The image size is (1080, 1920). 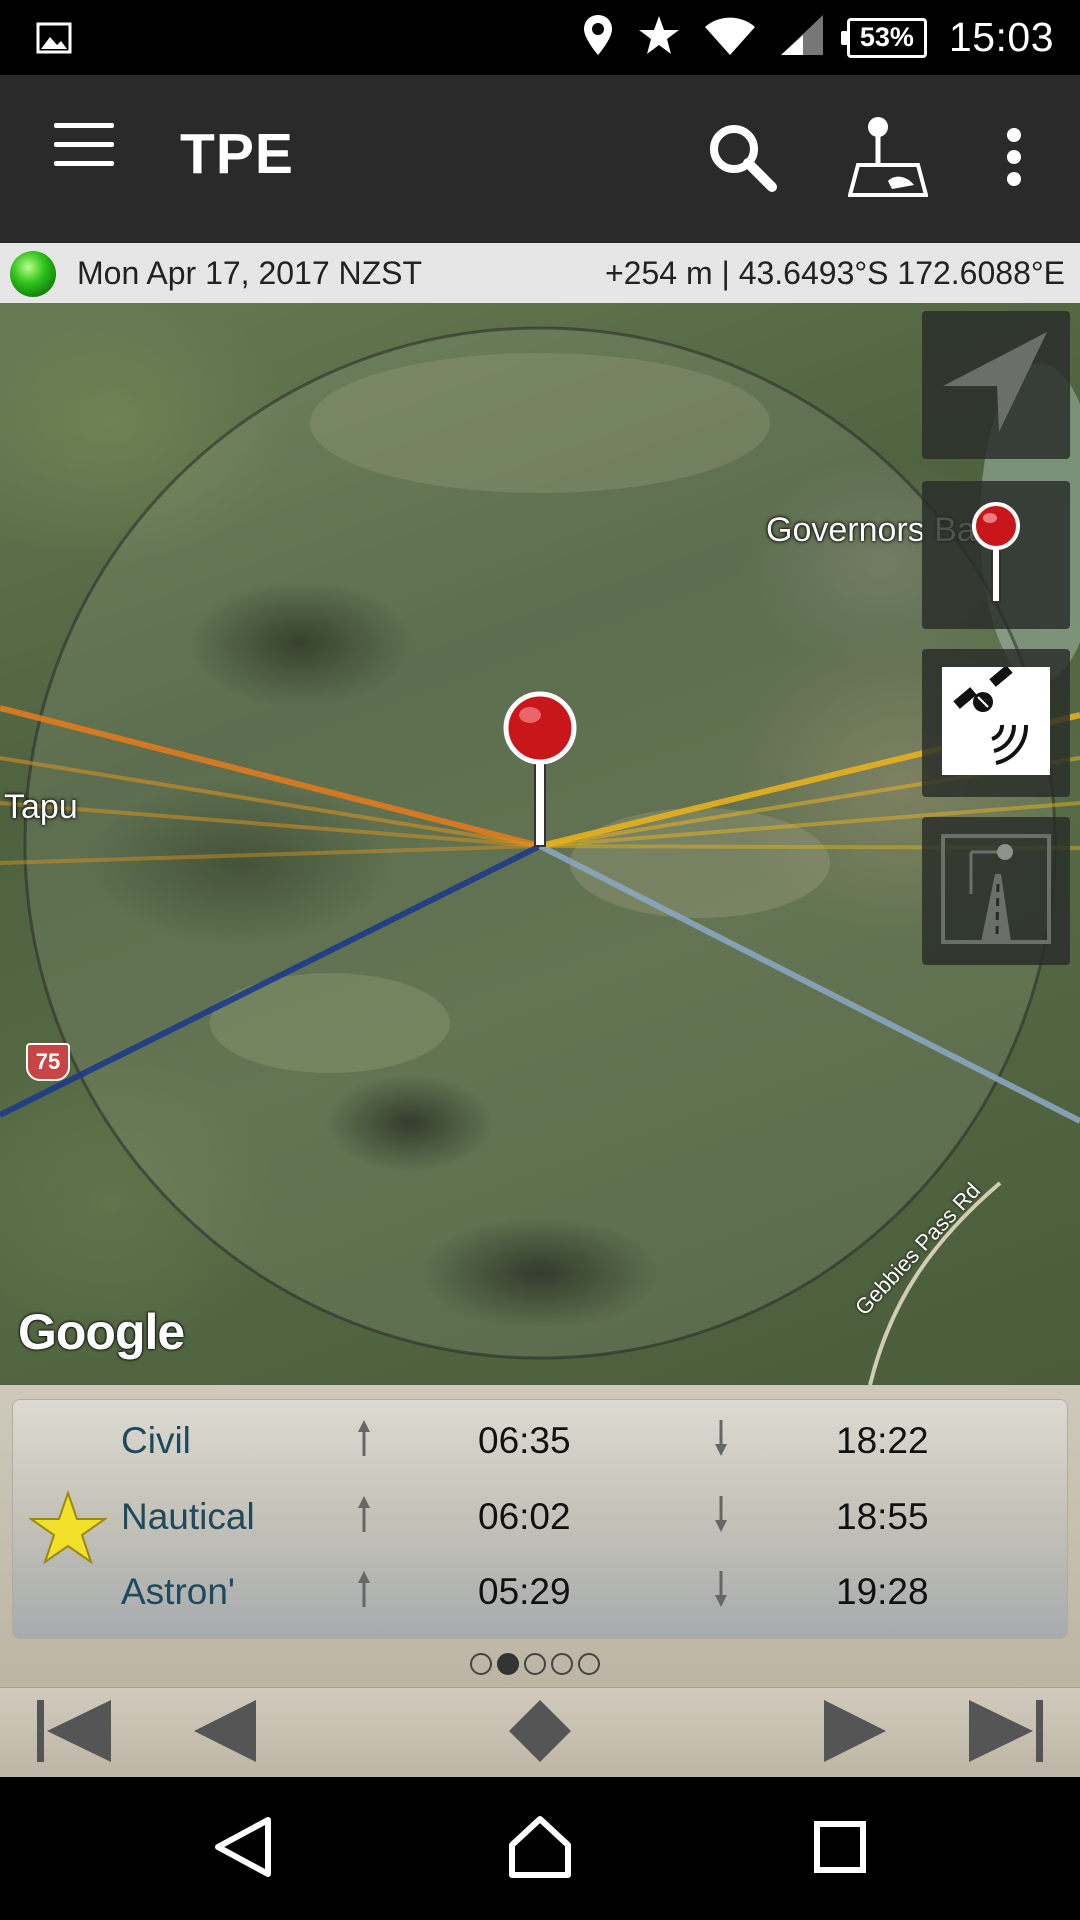 I want to click on drop-pin-button, so click(x=996, y=555).